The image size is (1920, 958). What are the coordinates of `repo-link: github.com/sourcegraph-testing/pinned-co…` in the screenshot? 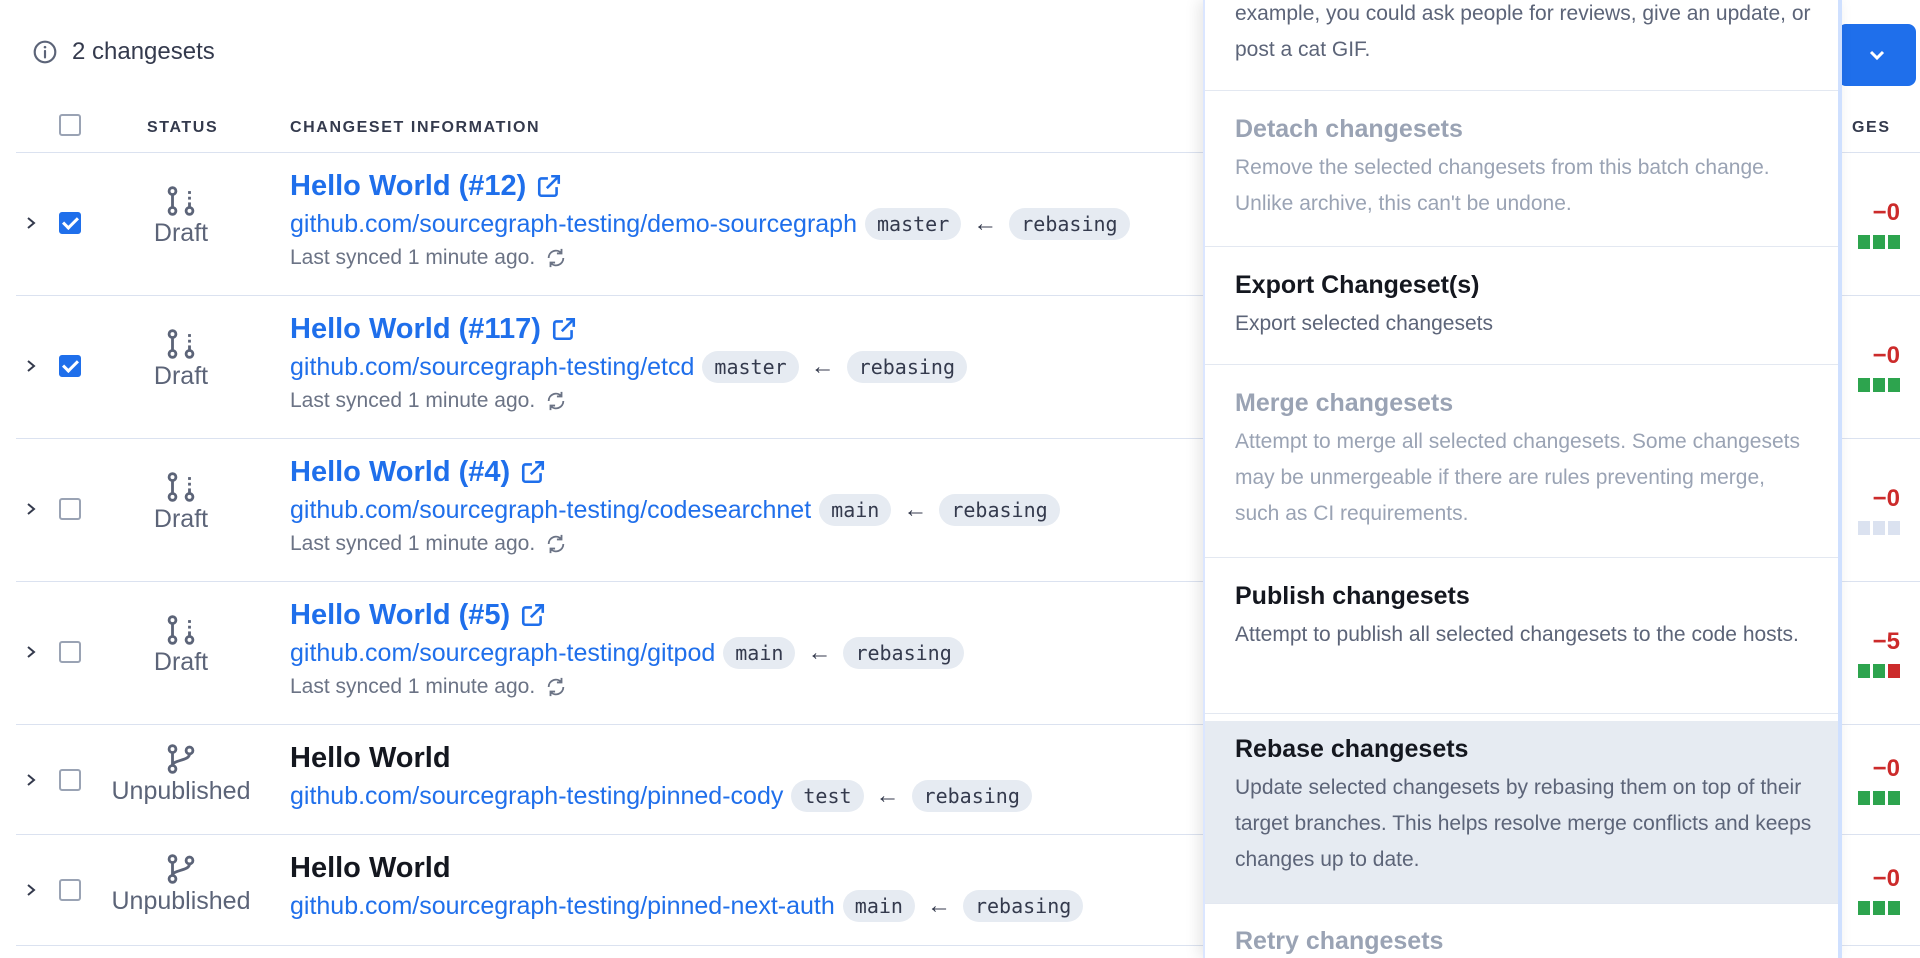 It's located at (536, 796).